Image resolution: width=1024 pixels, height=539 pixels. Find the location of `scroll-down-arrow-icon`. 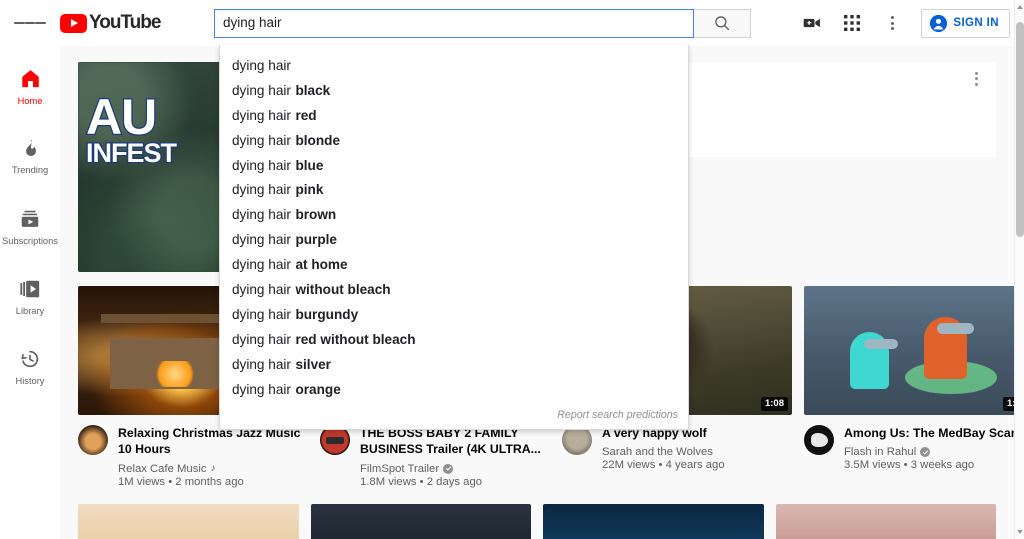

scroll-down-arrow-icon is located at coordinates (1019, 532).